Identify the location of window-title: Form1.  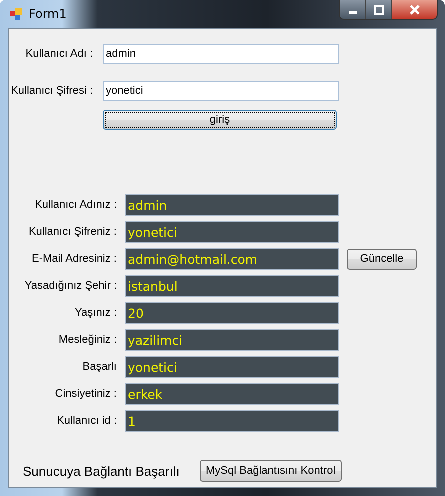
(48, 14).